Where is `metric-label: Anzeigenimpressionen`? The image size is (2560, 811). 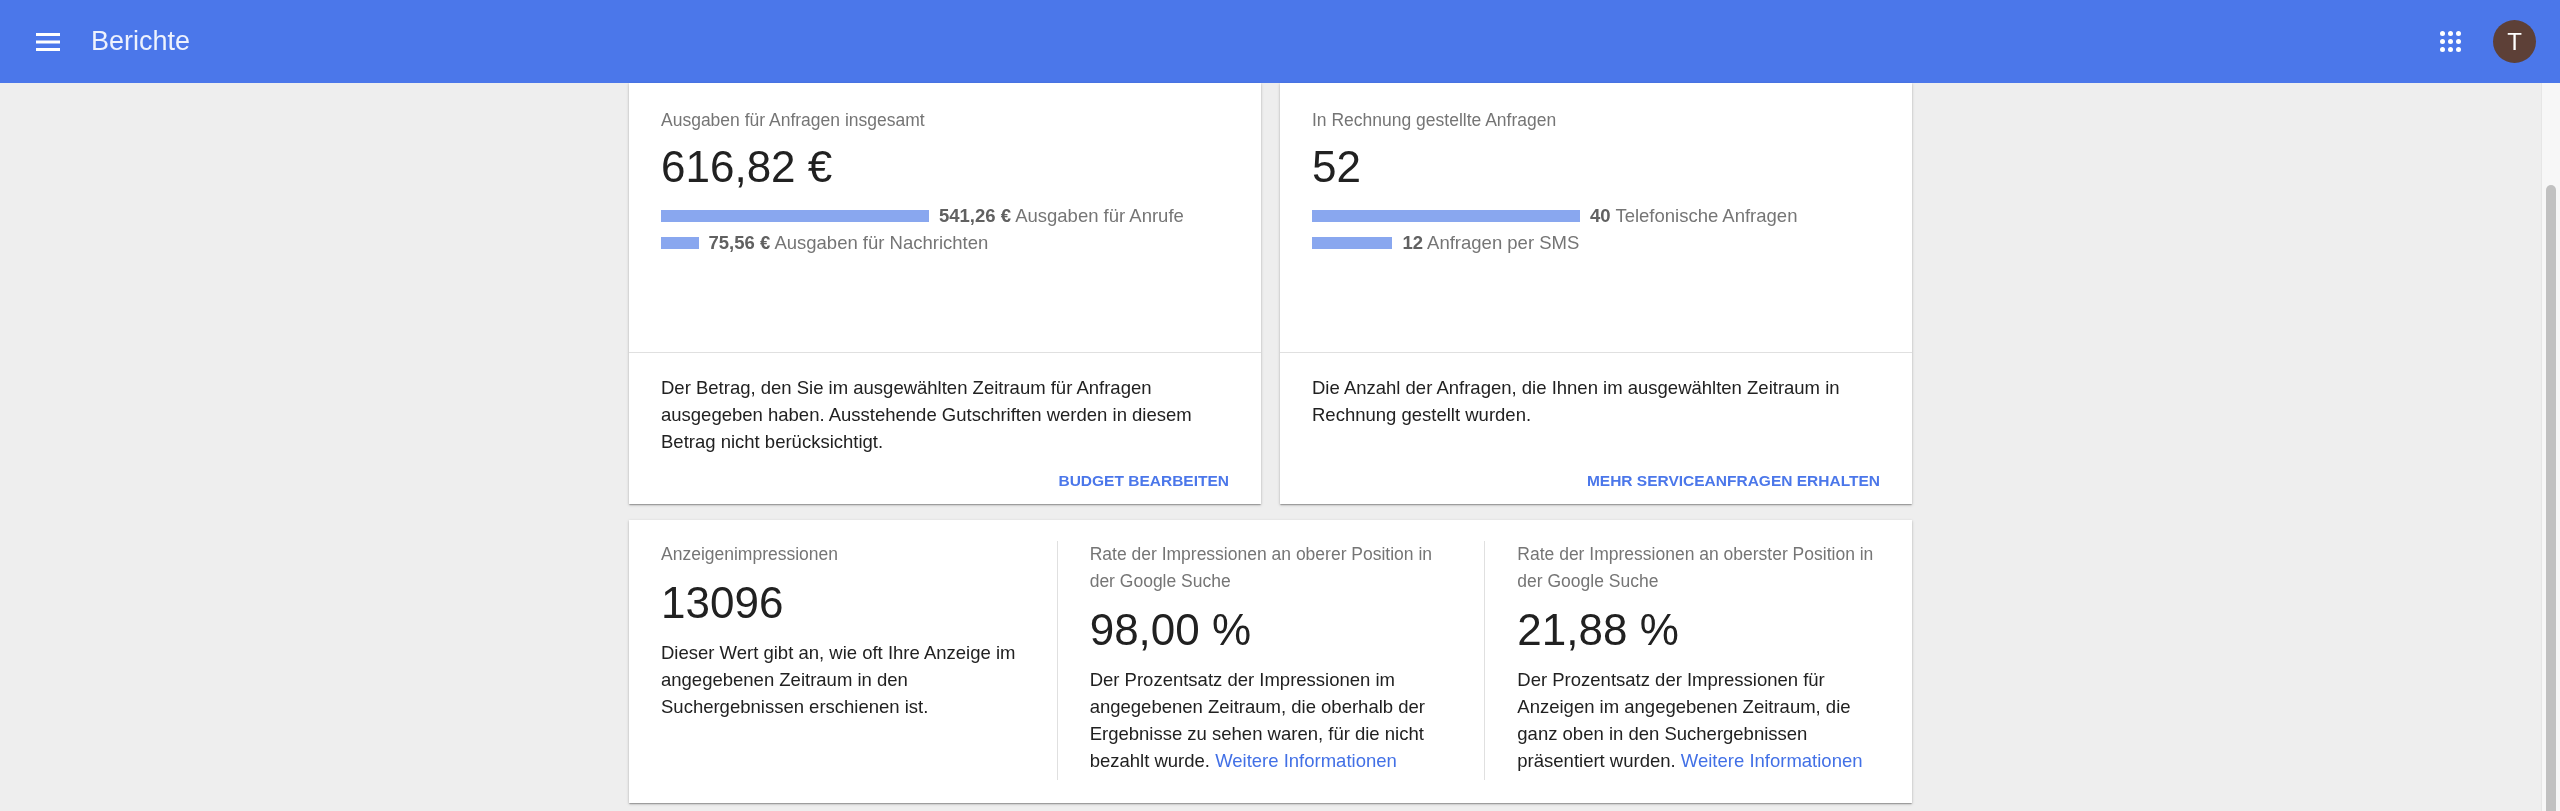 metric-label: Anzeigenimpressionen is located at coordinates (750, 554).